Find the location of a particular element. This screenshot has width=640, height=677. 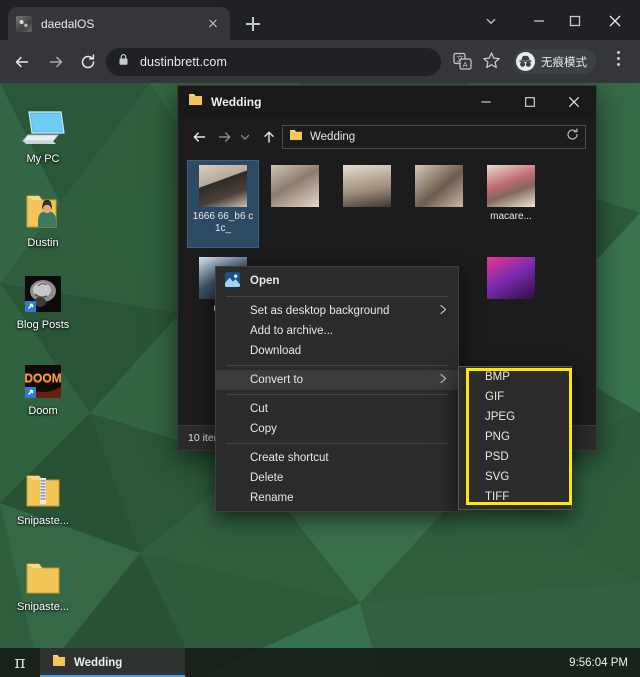

user-folder-icon is located at coordinates (43, 210).